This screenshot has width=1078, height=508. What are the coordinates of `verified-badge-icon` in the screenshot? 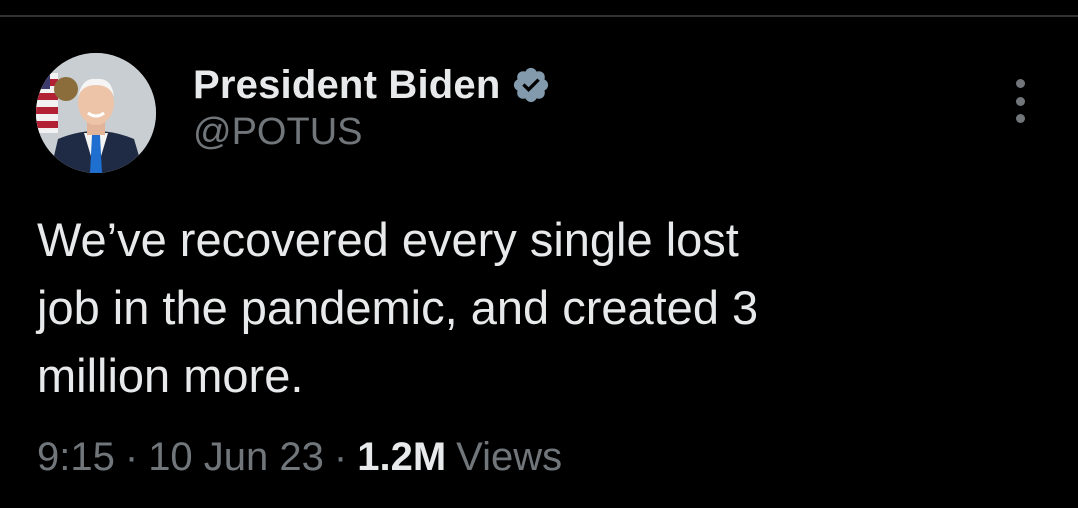 It's located at (531, 85).